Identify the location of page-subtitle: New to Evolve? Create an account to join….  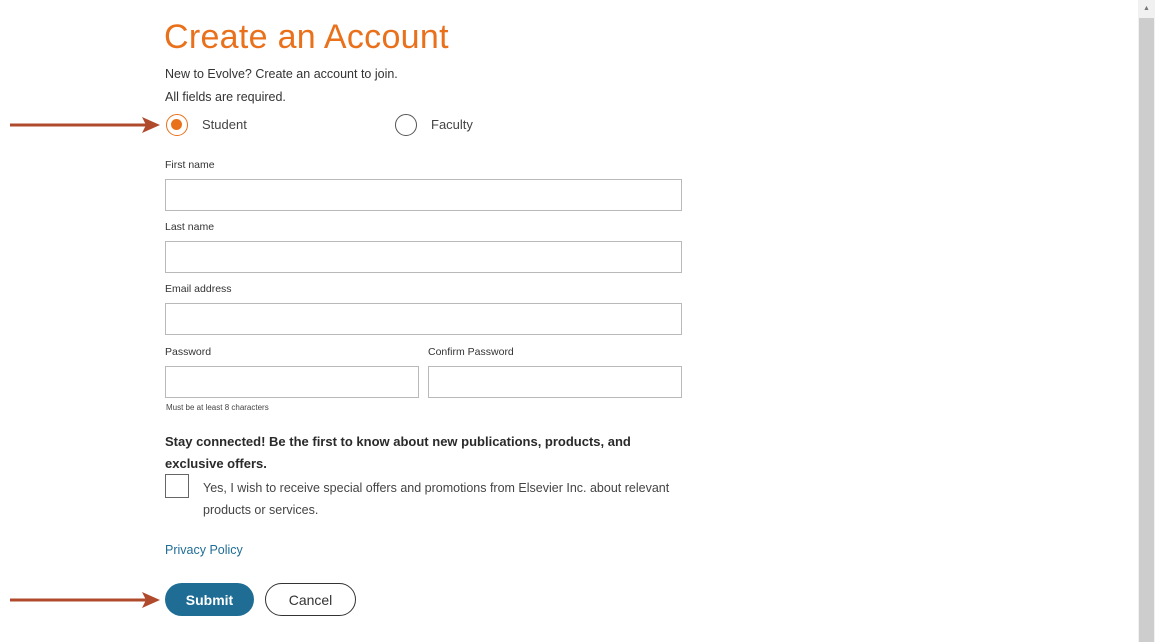
(281, 74).